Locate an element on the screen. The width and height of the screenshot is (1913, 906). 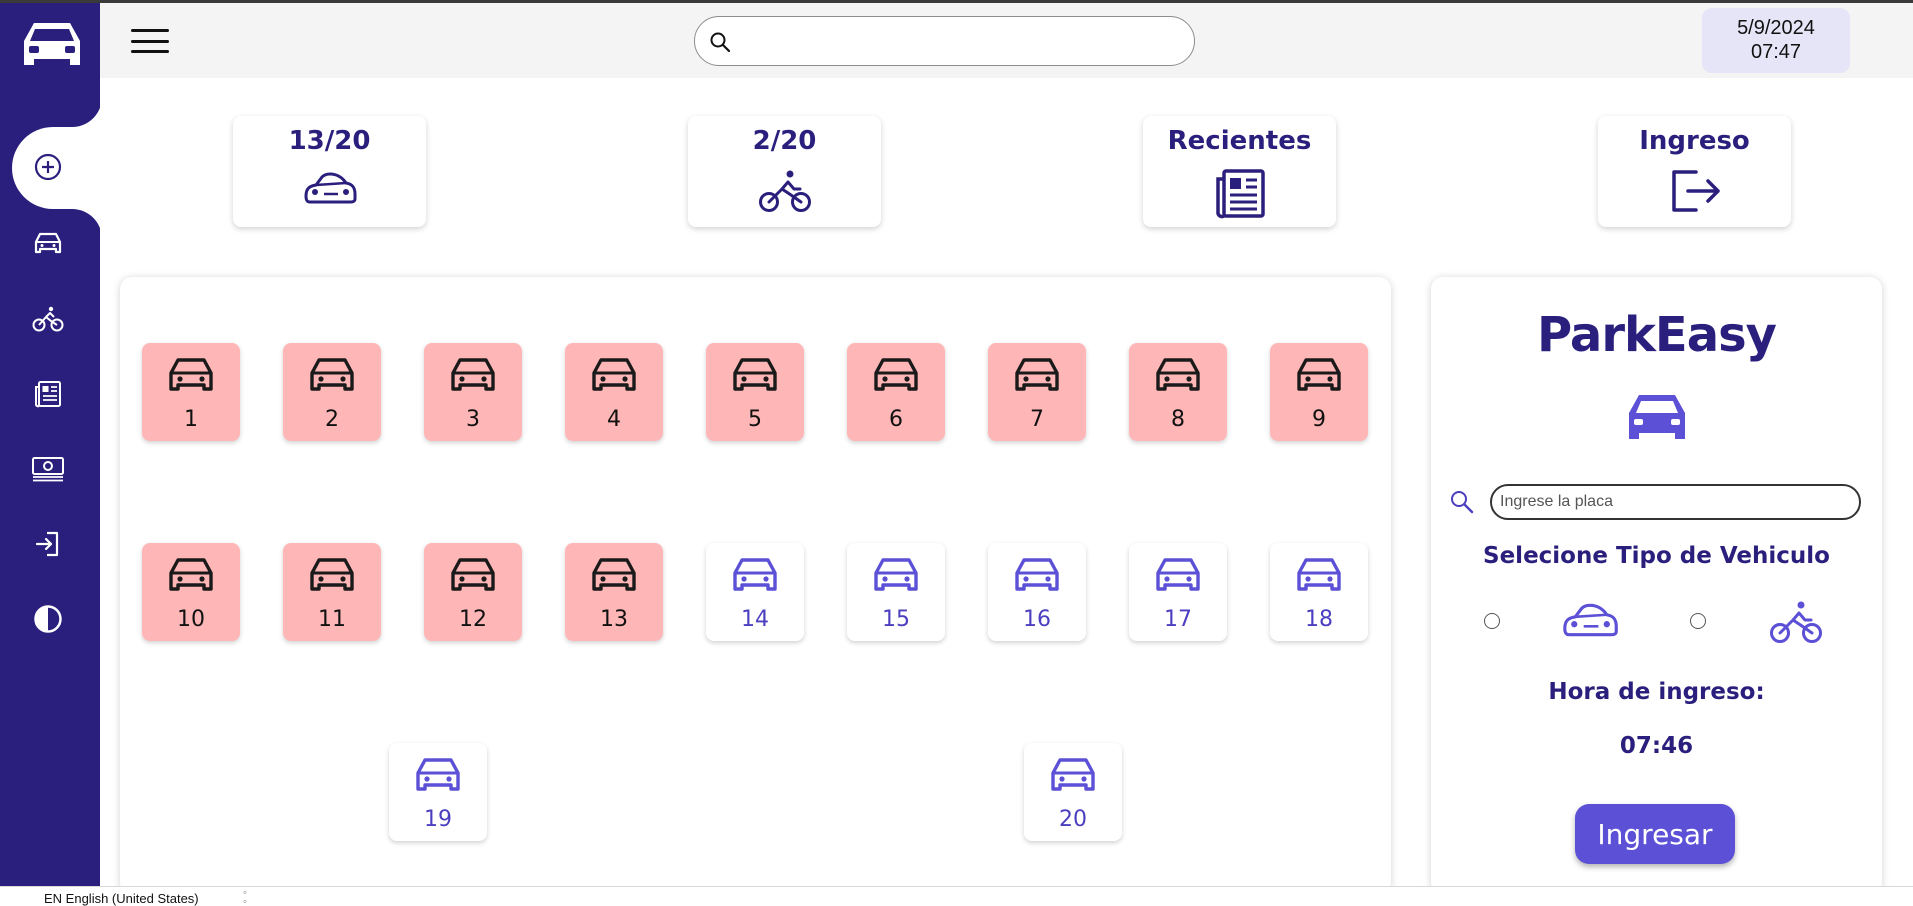
stat-card-bikes: 2/20 is located at coordinates (784, 171).